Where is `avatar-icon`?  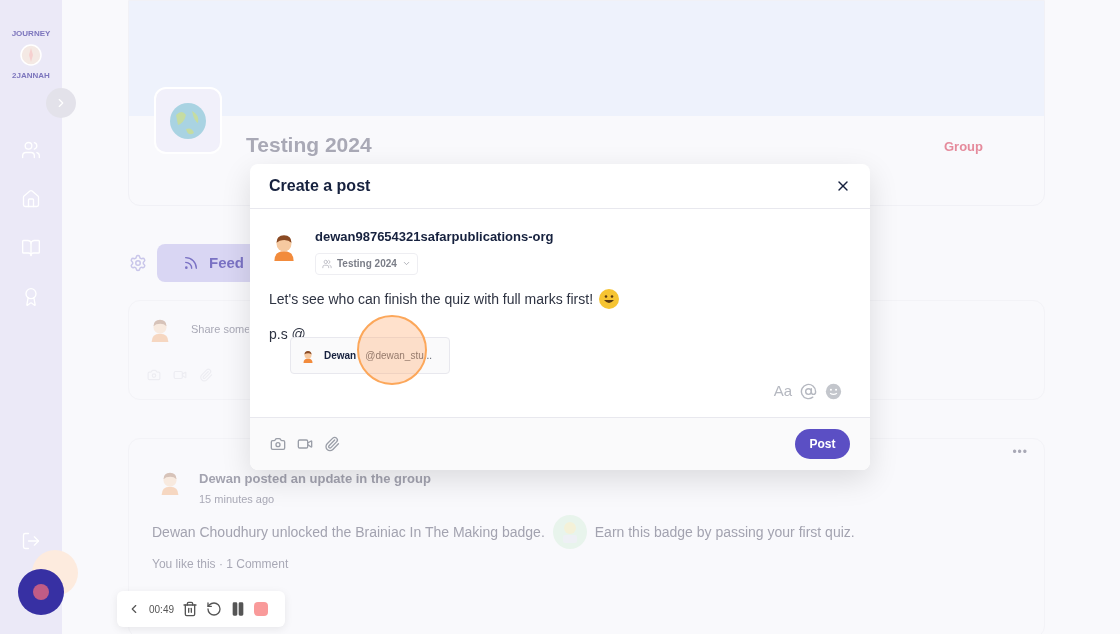 avatar-icon is located at coordinates (308, 355).